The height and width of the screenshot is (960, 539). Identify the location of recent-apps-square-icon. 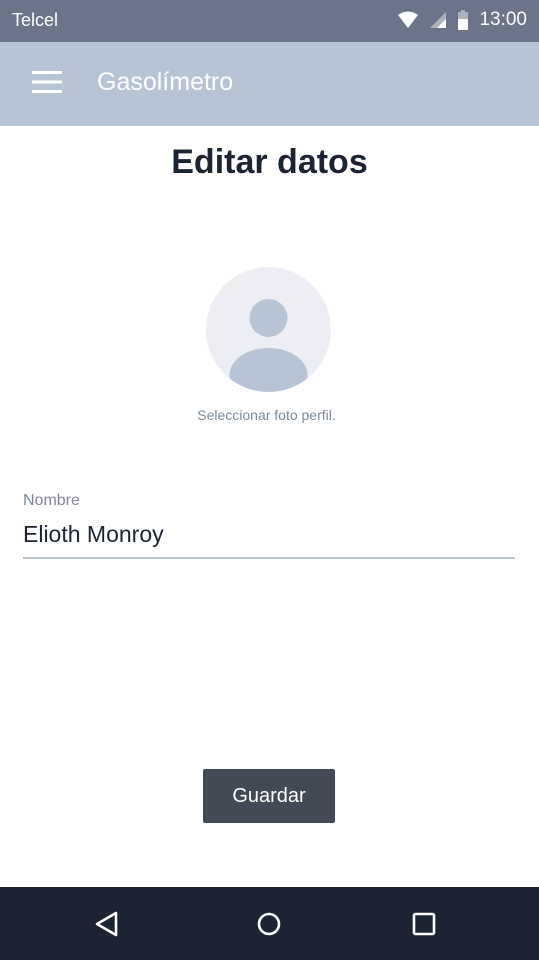
(424, 924).